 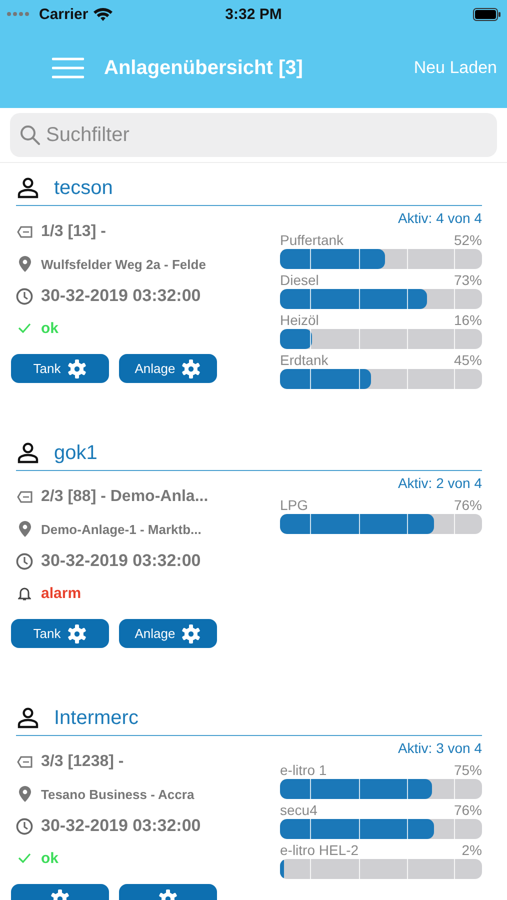 What do you see at coordinates (103, 14) in the screenshot?
I see `wifi-icon` at bounding box center [103, 14].